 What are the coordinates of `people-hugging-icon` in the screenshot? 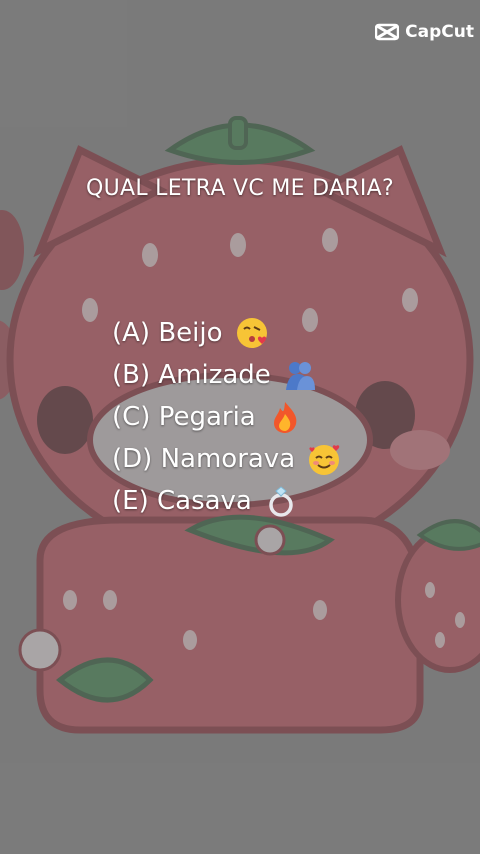 It's located at (300, 375).